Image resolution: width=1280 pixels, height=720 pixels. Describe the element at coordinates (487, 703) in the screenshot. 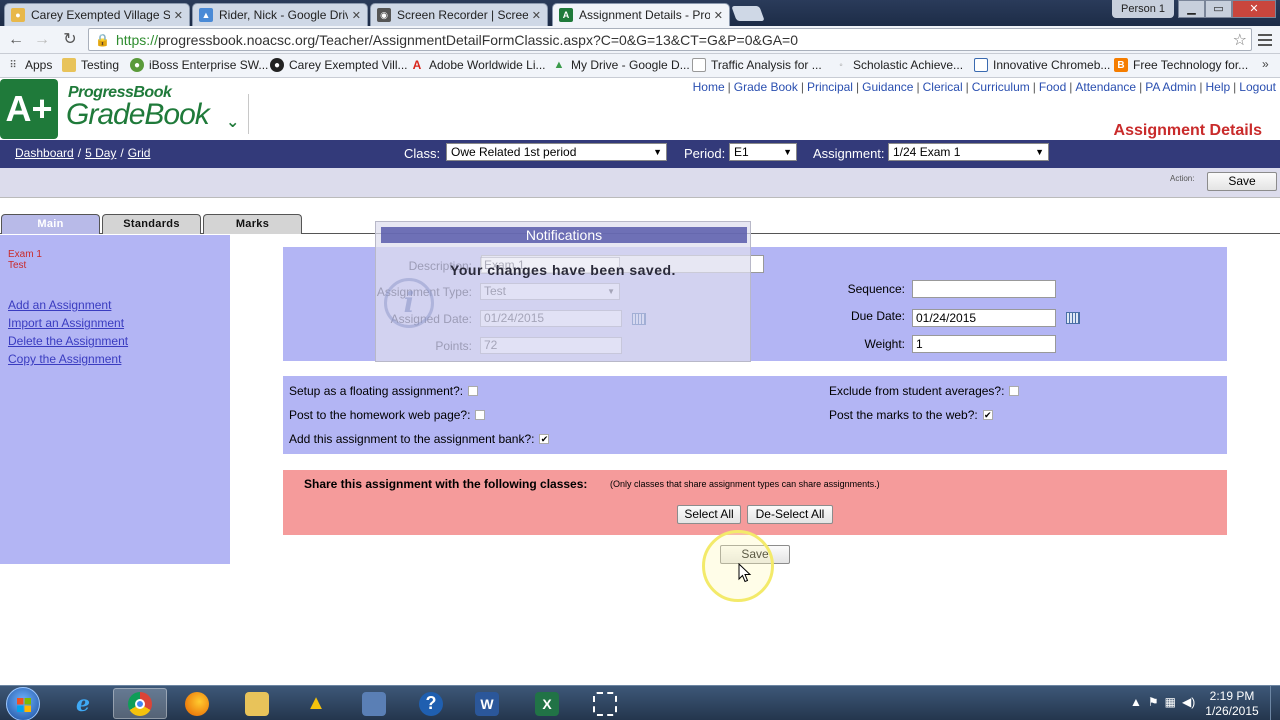

I see `taskbar-word: W` at that location.